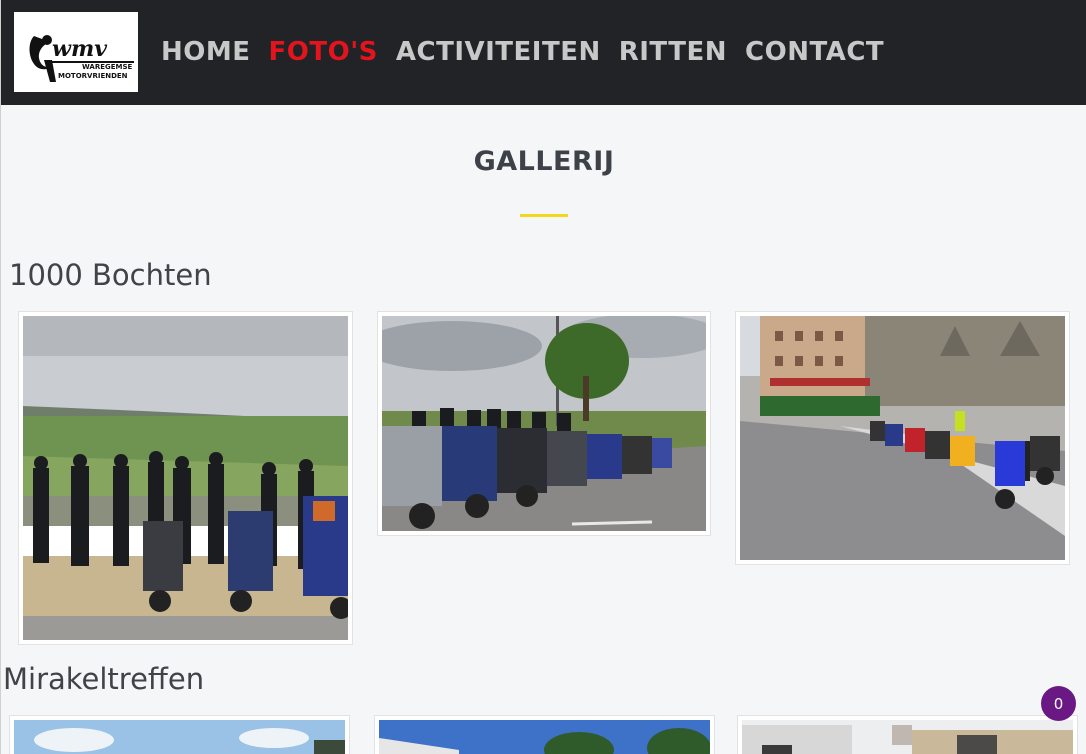  What do you see at coordinates (79, 49) in the screenshot?
I see `svg-text: wmv` at bounding box center [79, 49].